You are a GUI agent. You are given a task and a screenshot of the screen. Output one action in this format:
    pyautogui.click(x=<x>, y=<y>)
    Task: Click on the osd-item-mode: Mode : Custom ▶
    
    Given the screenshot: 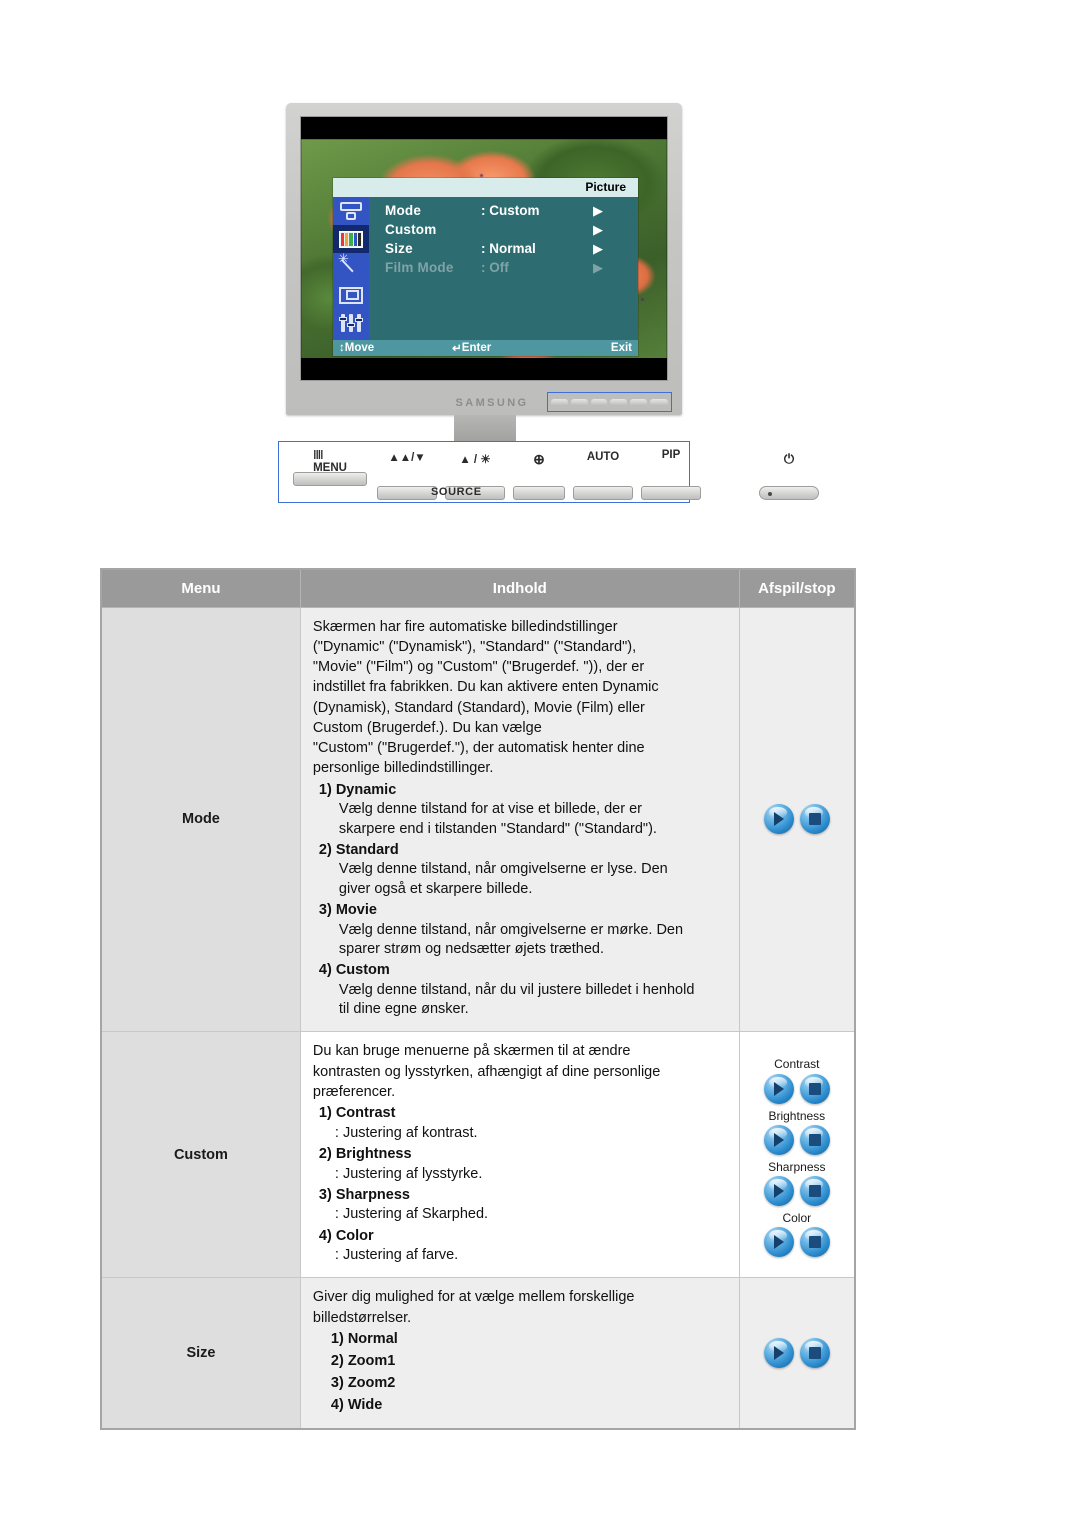 What is the action you would take?
    pyautogui.click(x=511, y=210)
    